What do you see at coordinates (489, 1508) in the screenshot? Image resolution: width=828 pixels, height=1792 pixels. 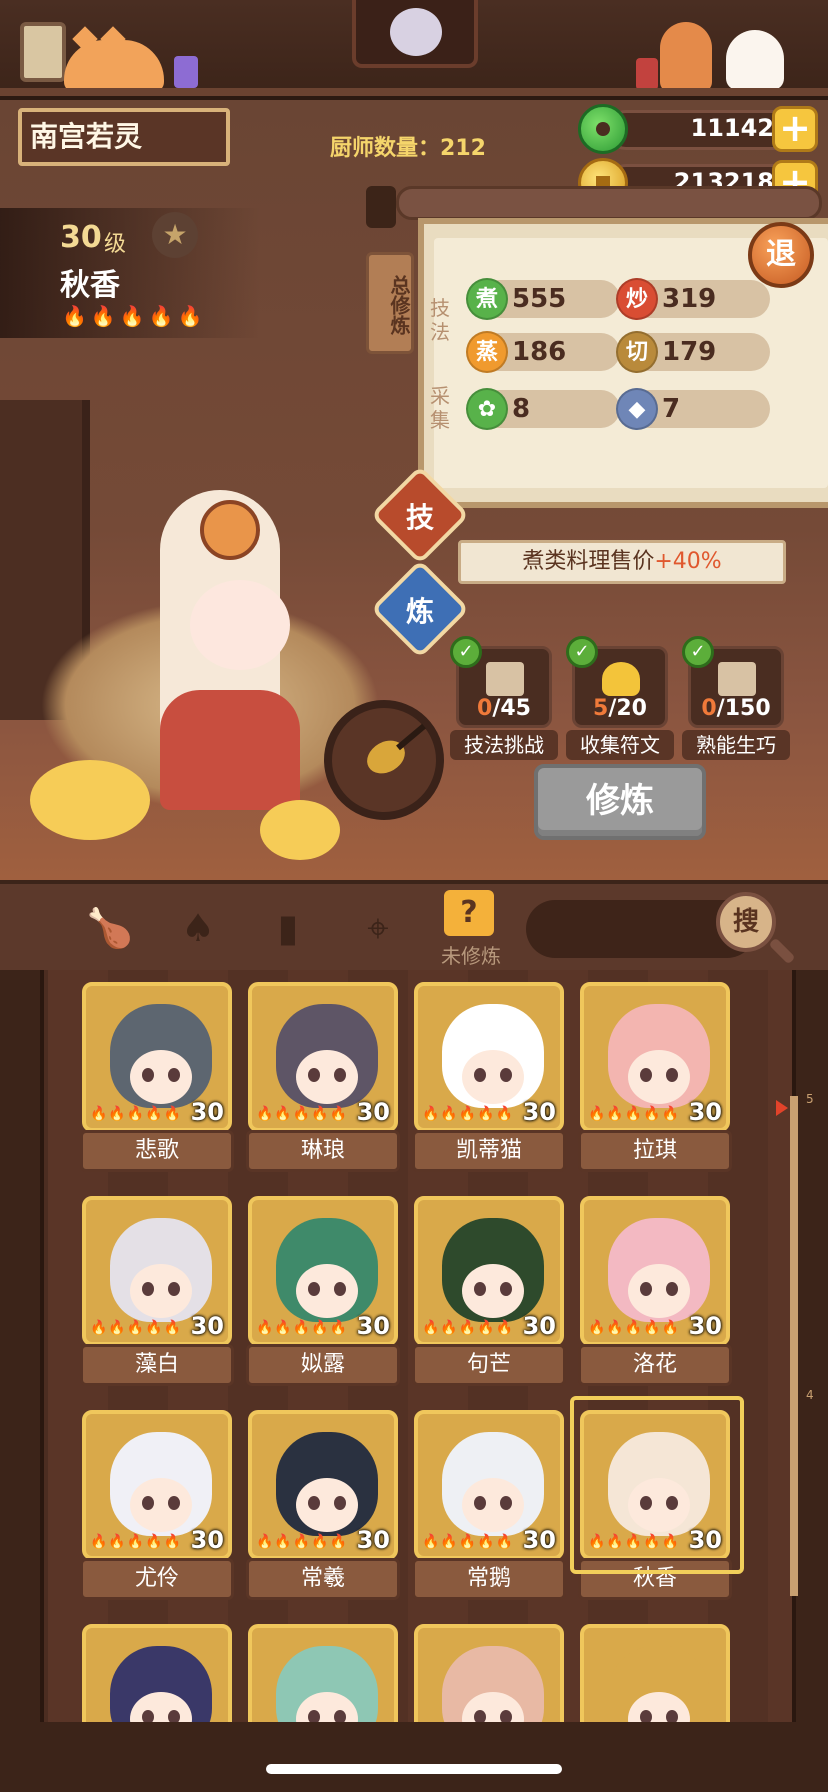 I see `chef-card: 🔥🔥🔥🔥🔥 30 常鹅` at bounding box center [489, 1508].